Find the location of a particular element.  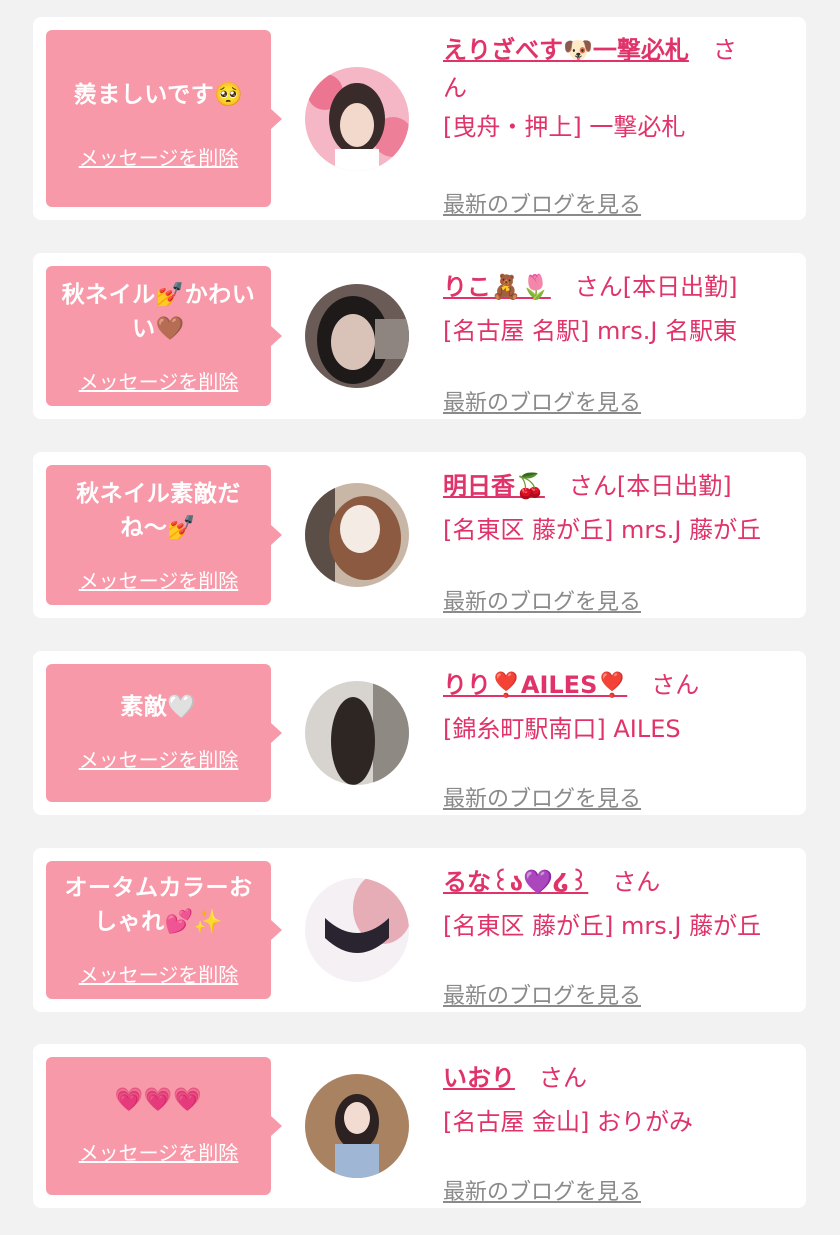

cast-name-link: いおり is located at coordinates (479, 1078).